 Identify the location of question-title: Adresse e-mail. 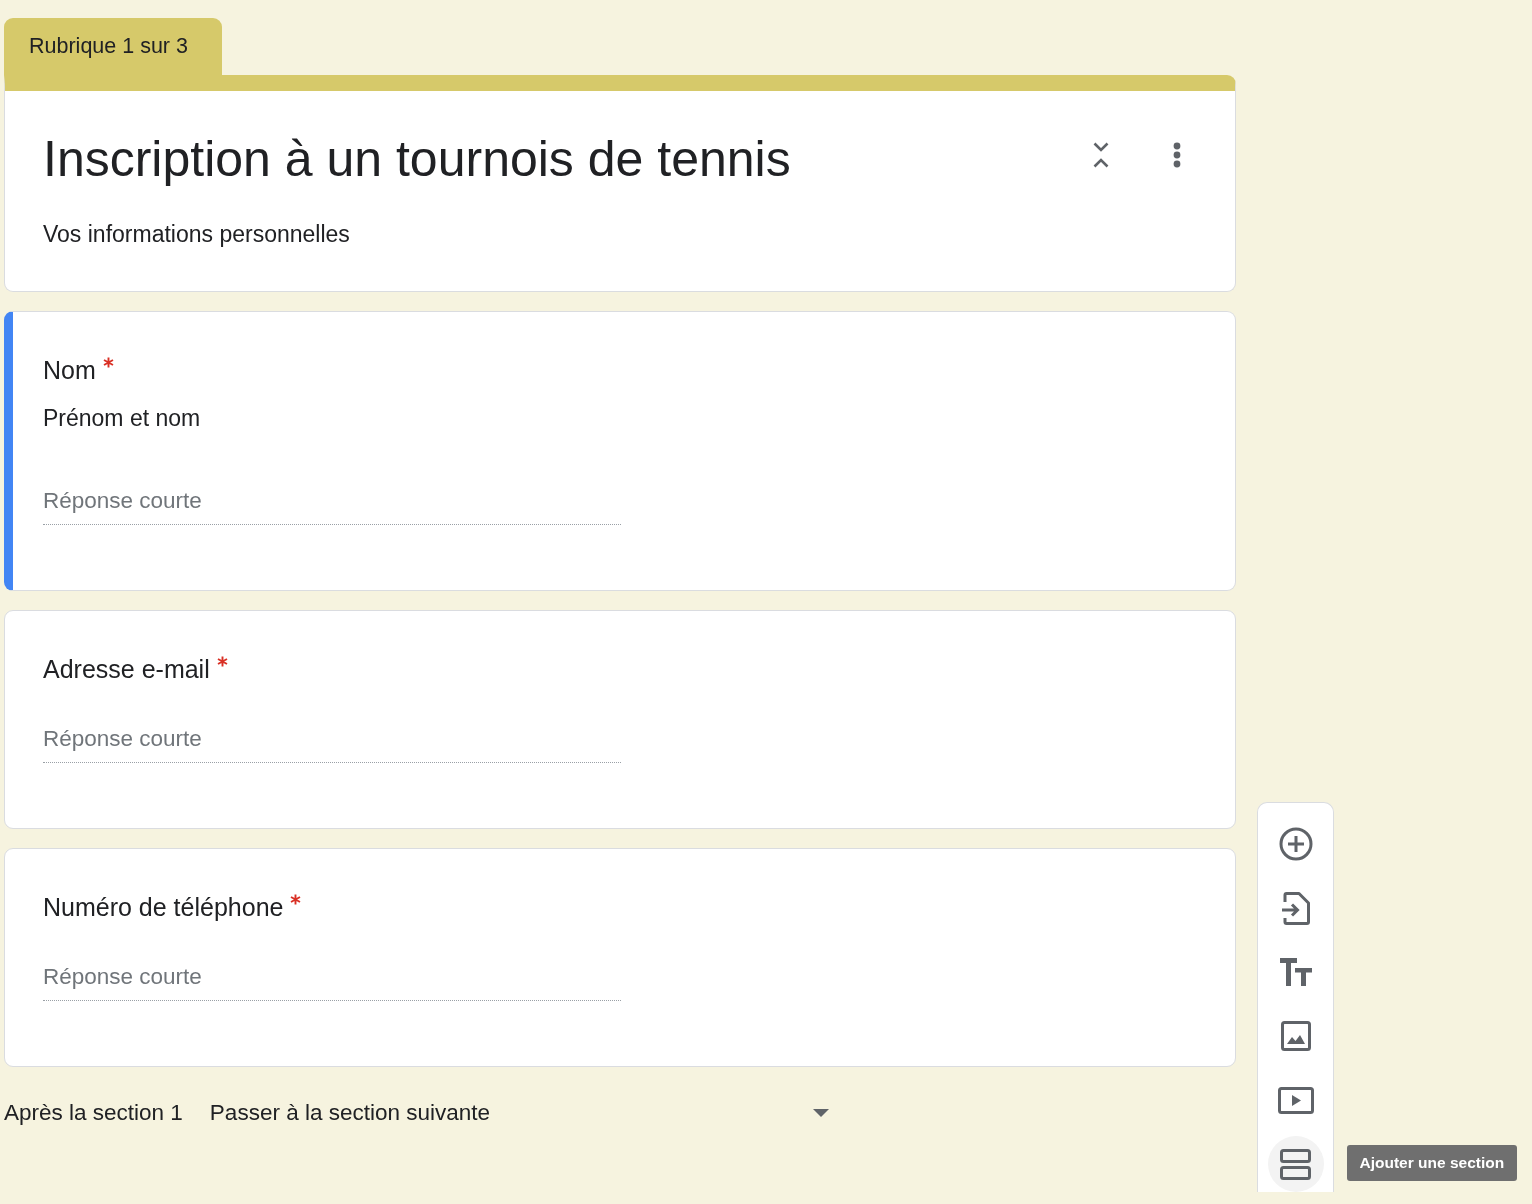
(126, 669).